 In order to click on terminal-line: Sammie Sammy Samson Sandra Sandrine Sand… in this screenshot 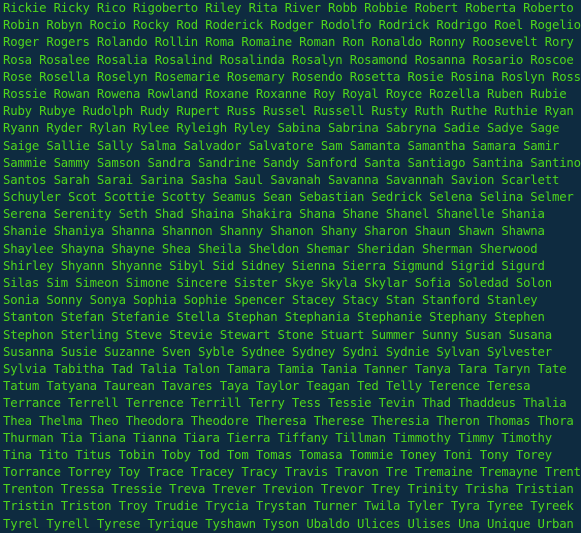, I will do `click(292, 162)`.